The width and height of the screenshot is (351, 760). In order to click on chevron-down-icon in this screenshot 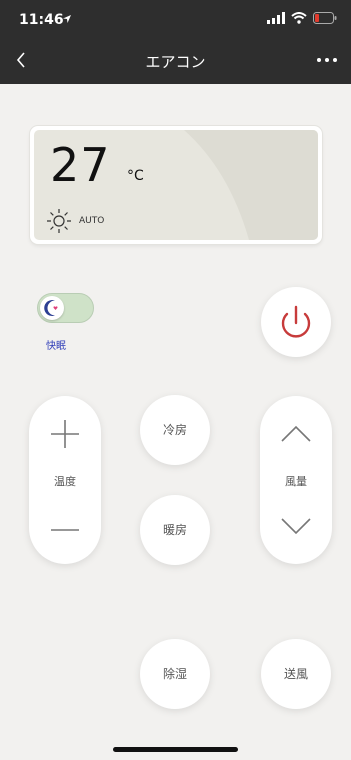, I will do `click(296, 528)`.